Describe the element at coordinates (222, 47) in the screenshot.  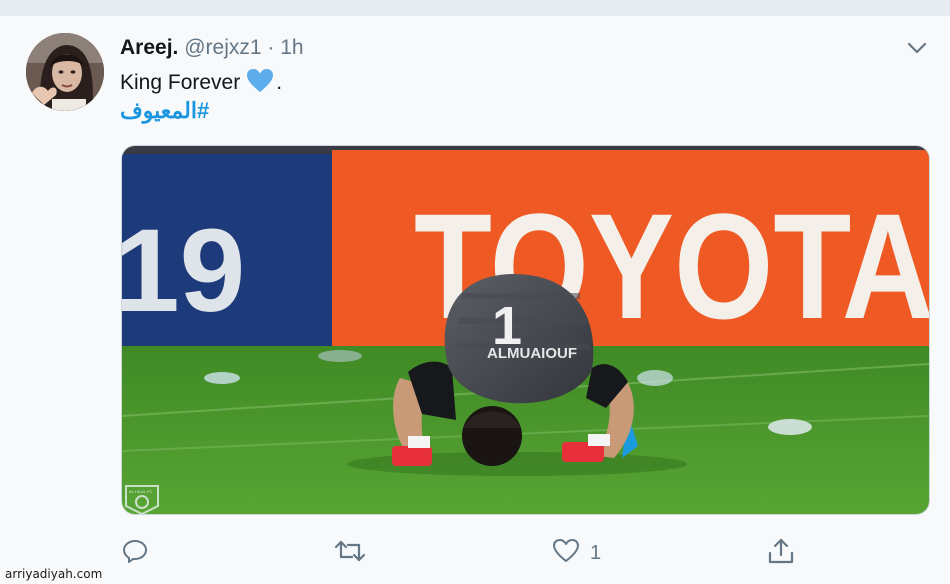
I see `author-handle: @rejxz1` at that location.